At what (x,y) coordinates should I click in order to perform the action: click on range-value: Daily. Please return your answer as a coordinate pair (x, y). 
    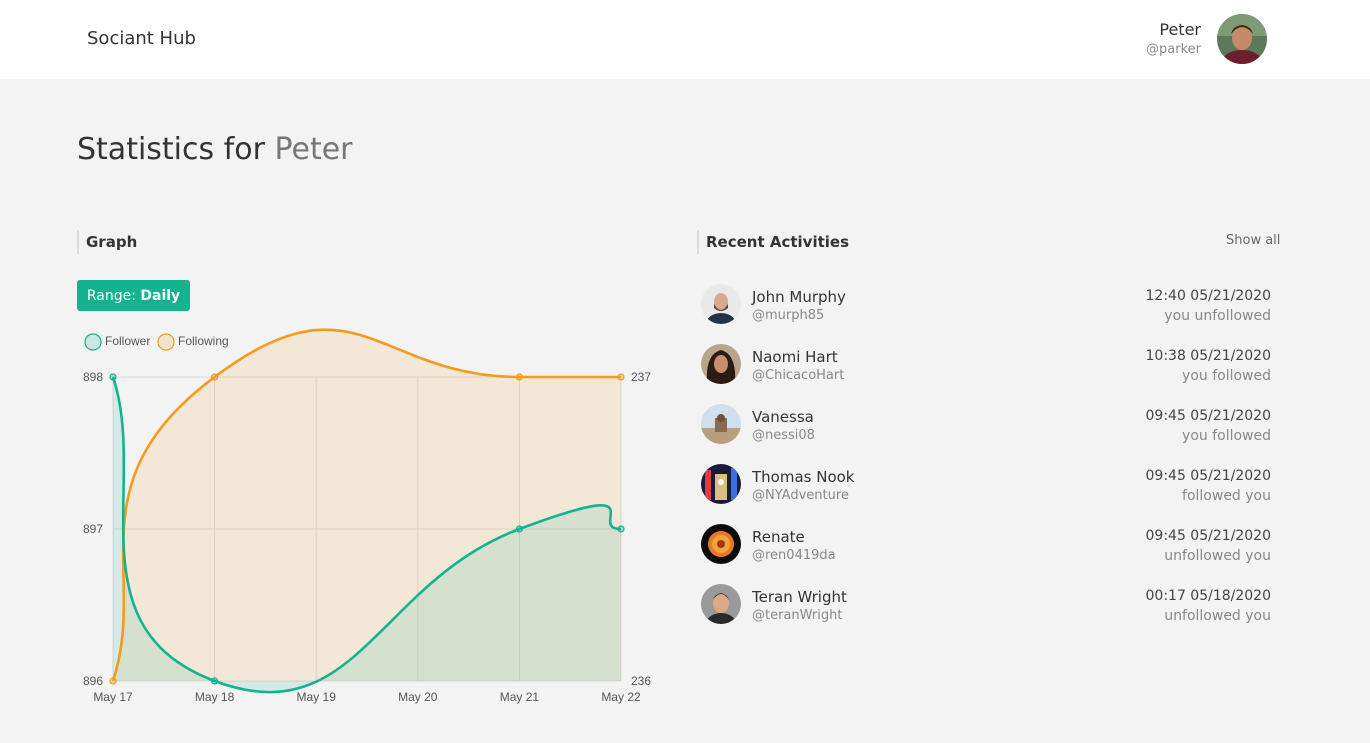
    Looking at the image, I should click on (160, 295).